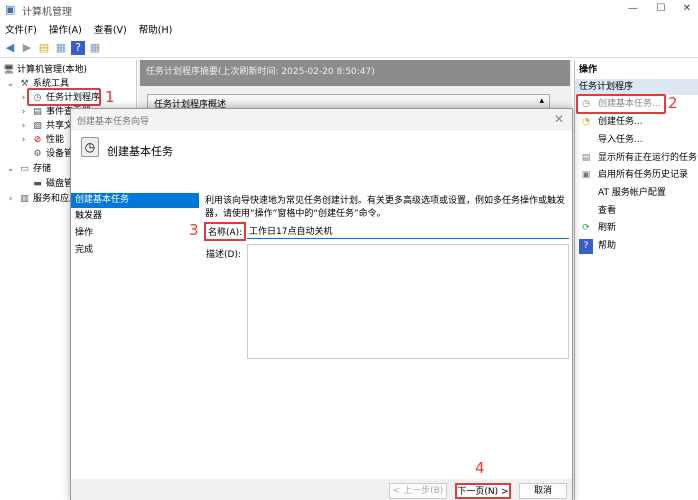 This screenshot has height=500, width=698. What do you see at coordinates (10, 48) in the screenshot?
I see `back-icon: ◀` at bounding box center [10, 48].